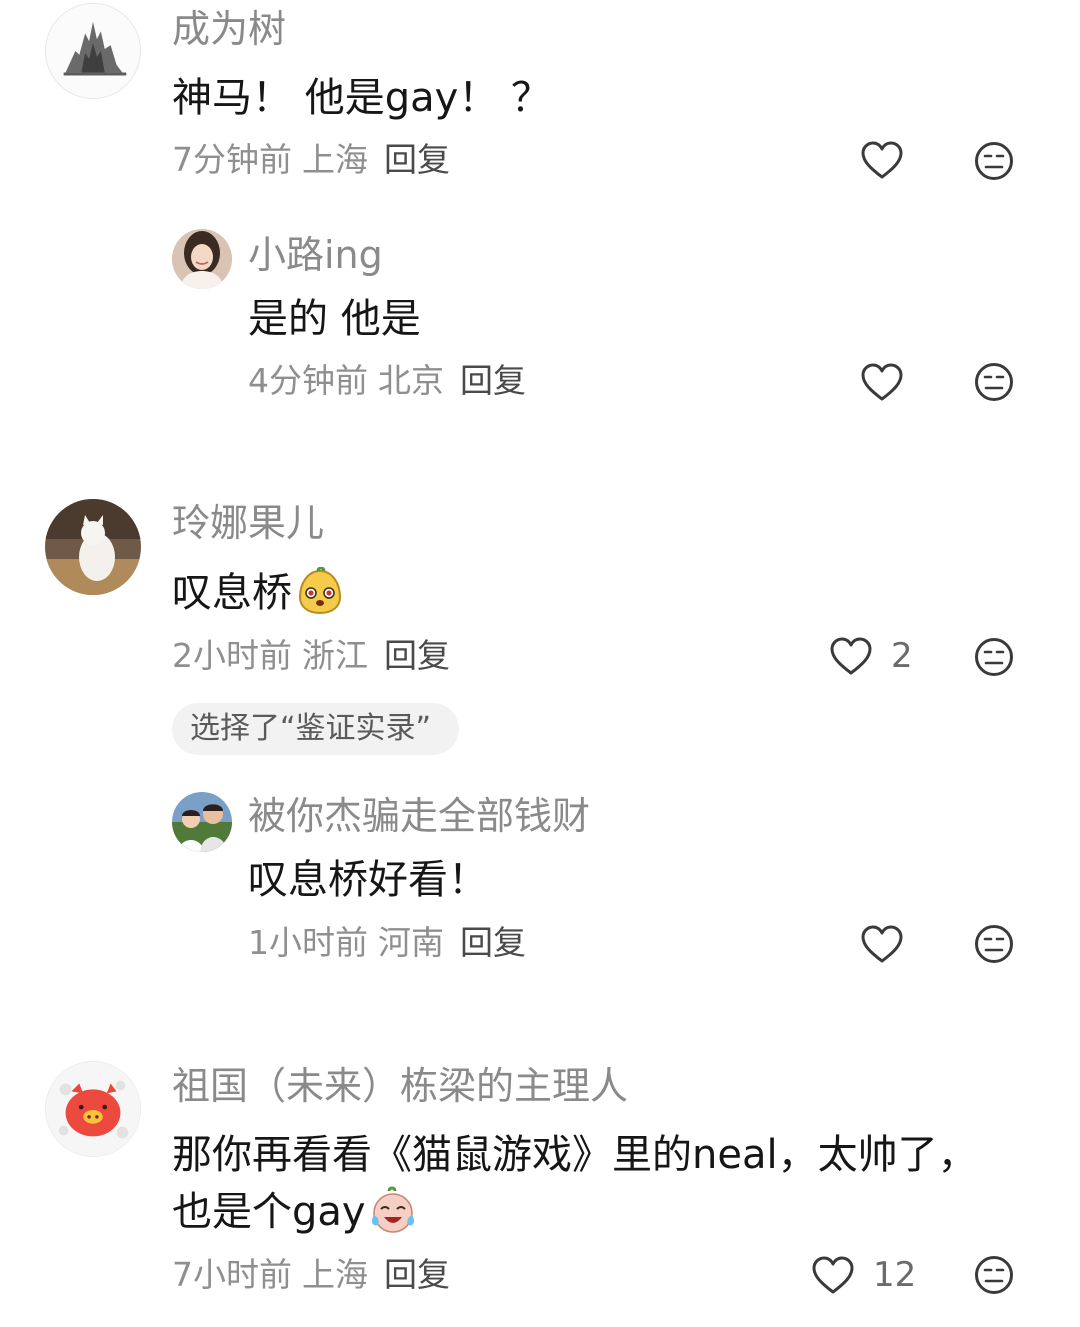 This screenshot has width=1080, height=1327. I want to click on username: 小路ing, so click(315, 255).